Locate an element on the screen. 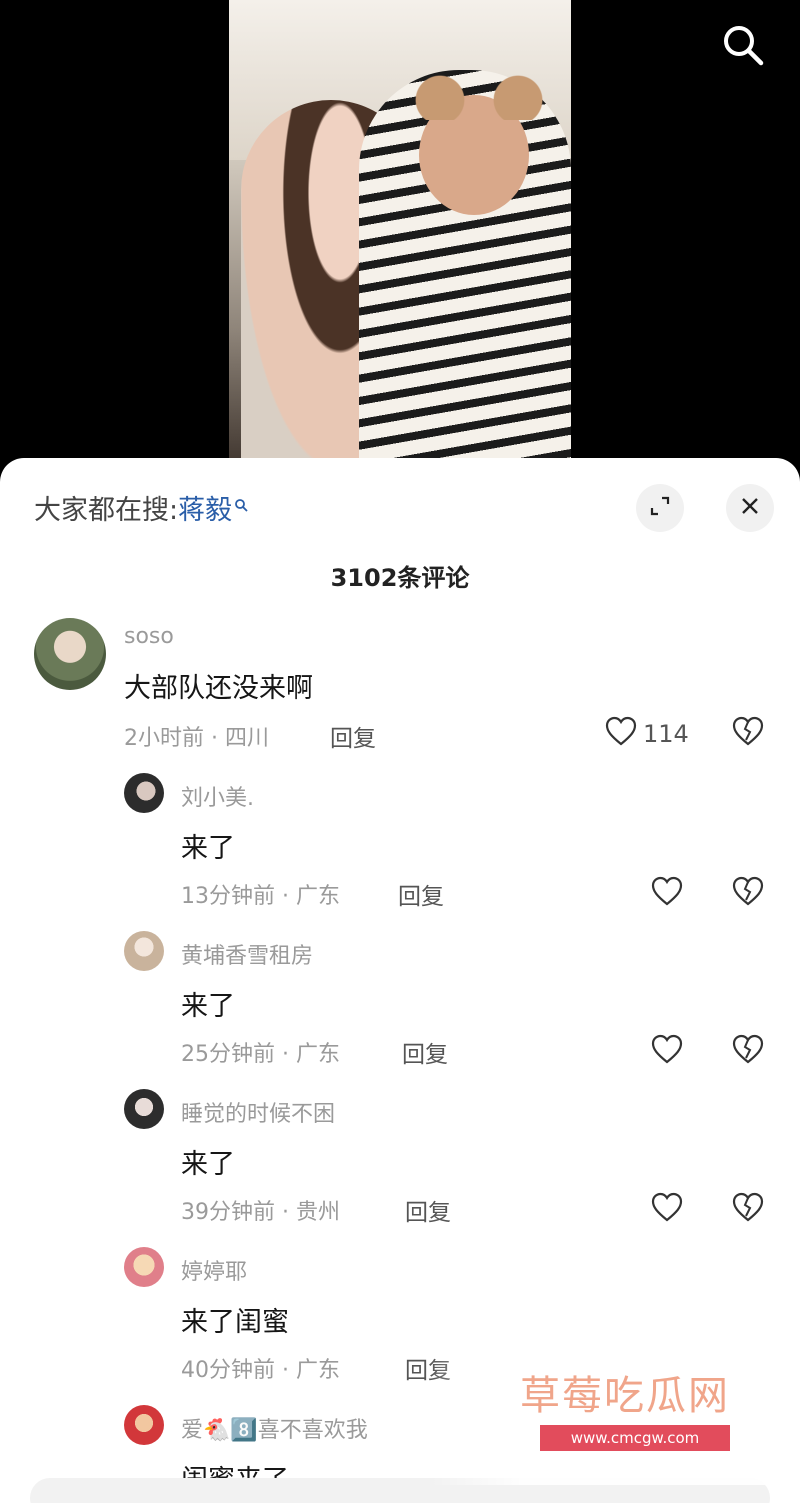 This screenshot has width=800, height=1503. like-button: 114 is located at coordinates (647, 734).